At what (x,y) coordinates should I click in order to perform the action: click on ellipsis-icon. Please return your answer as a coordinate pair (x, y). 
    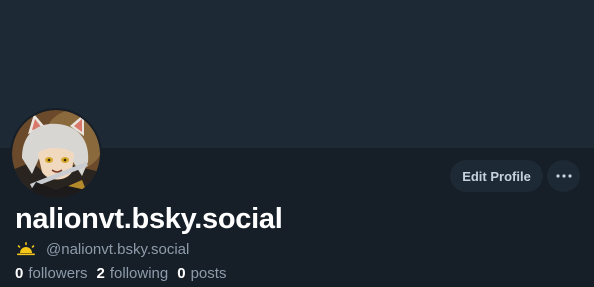
    Looking at the image, I should click on (563, 176).